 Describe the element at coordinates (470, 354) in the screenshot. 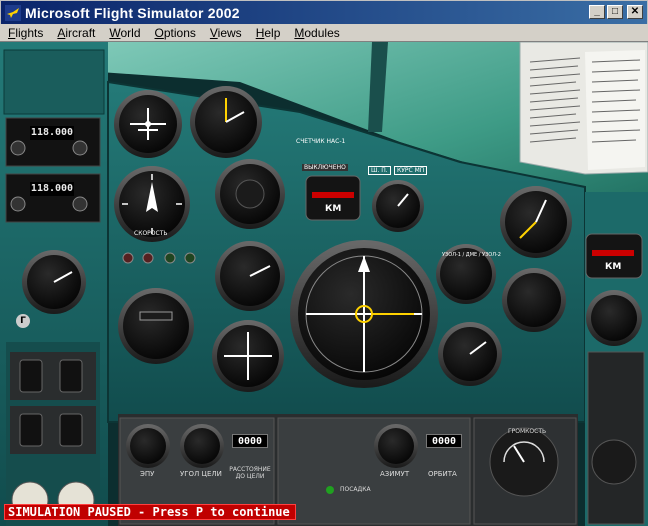

I see `oil-gauge` at that location.